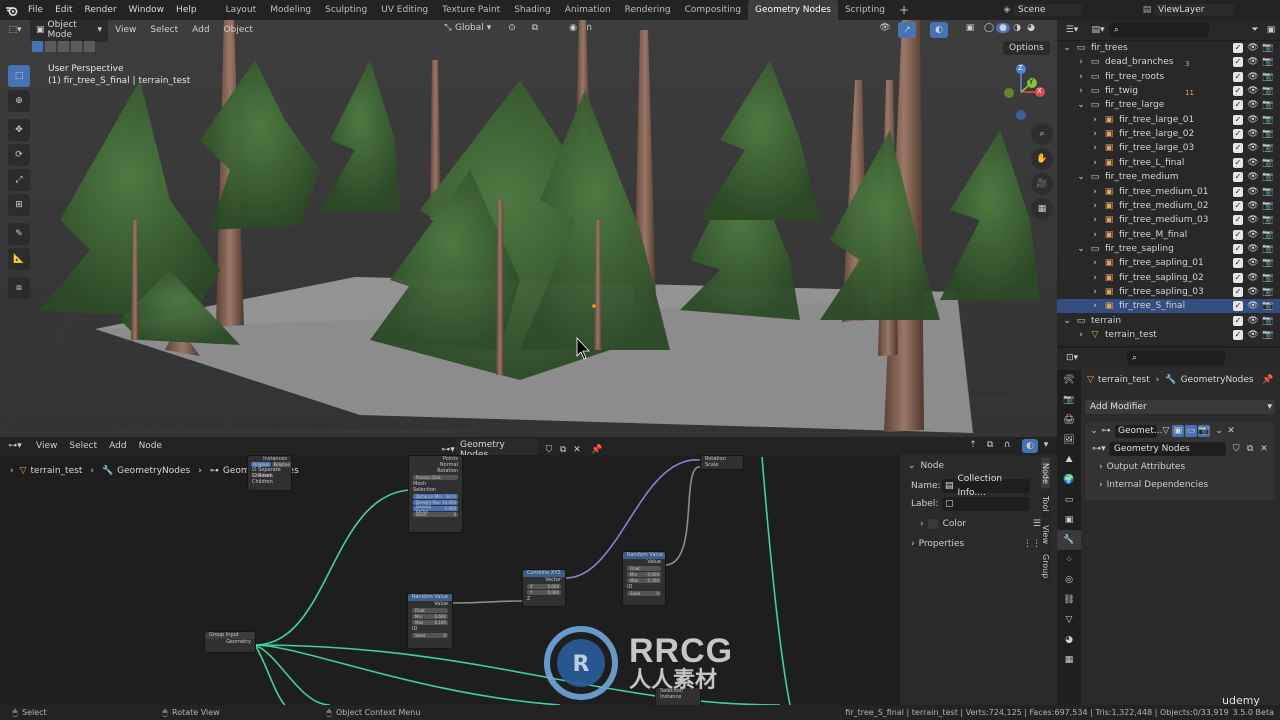 This screenshot has height=720, width=1280. I want to click on ne-menu-select: Select, so click(83, 446).